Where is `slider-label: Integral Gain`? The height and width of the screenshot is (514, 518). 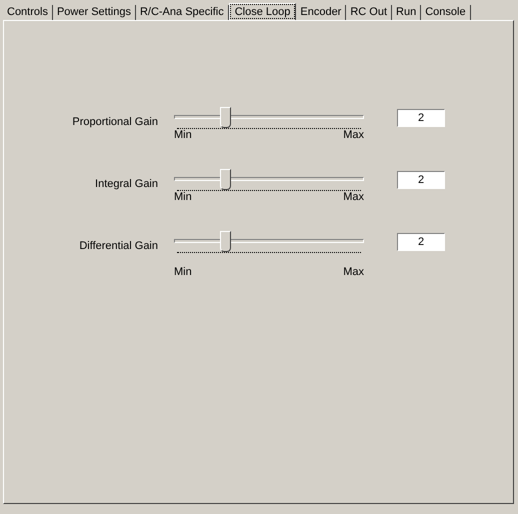 slider-label: Integral Gain is located at coordinates (126, 183).